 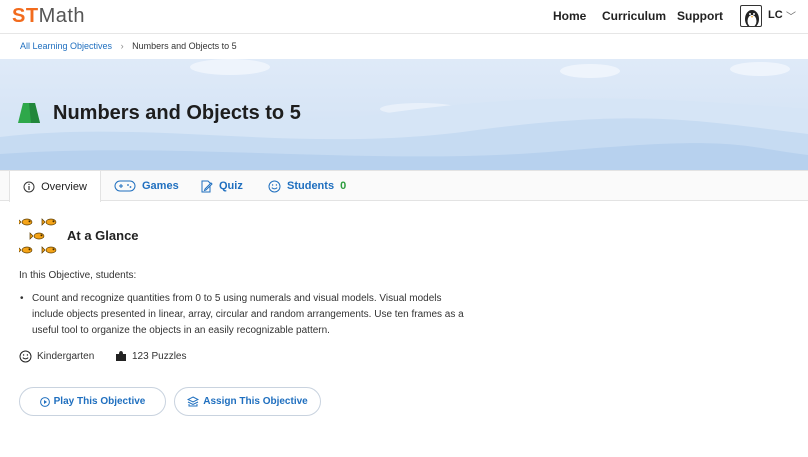 What do you see at coordinates (78, 275) in the screenshot?
I see `objective-intro: In this Objective, students:` at bounding box center [78, 275].